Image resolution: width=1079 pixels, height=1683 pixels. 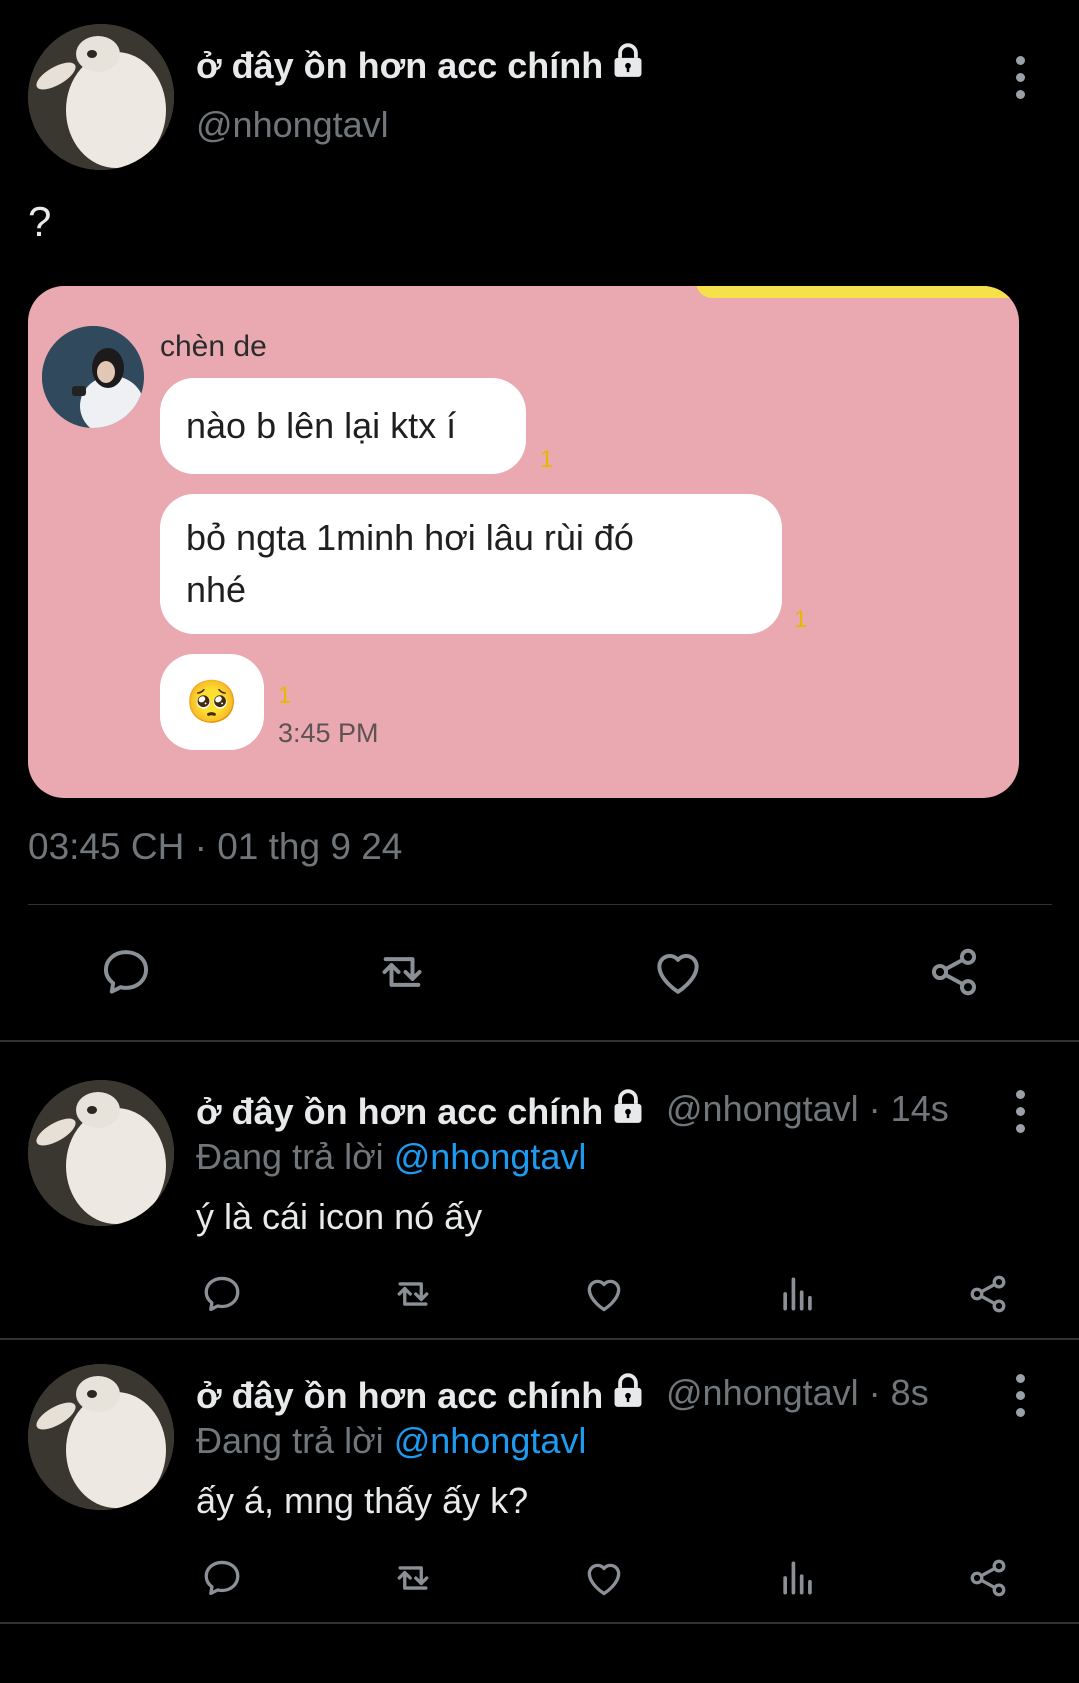 I want to click on handle: @nhongtavl, so click(x=292, y=125).